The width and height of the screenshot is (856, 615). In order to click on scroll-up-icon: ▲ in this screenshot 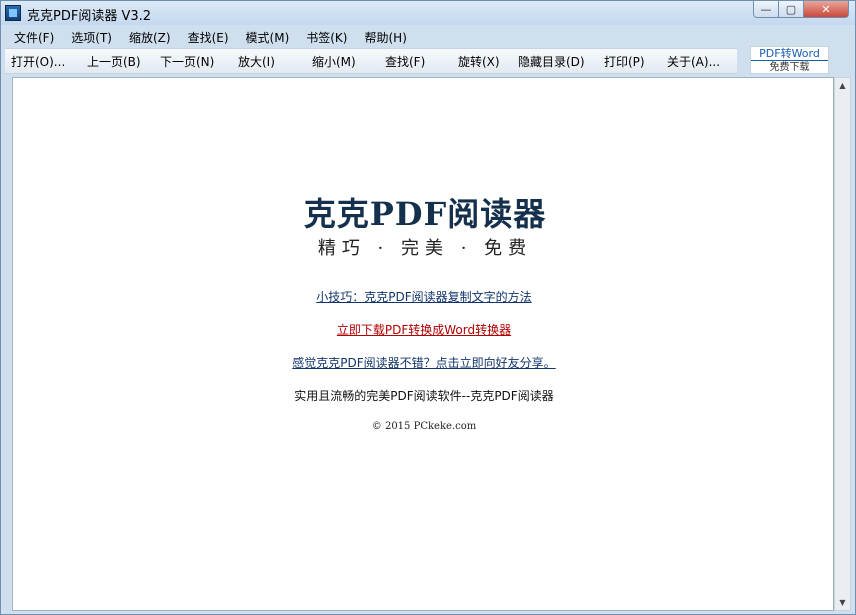, I will do `click(842, 85)`.